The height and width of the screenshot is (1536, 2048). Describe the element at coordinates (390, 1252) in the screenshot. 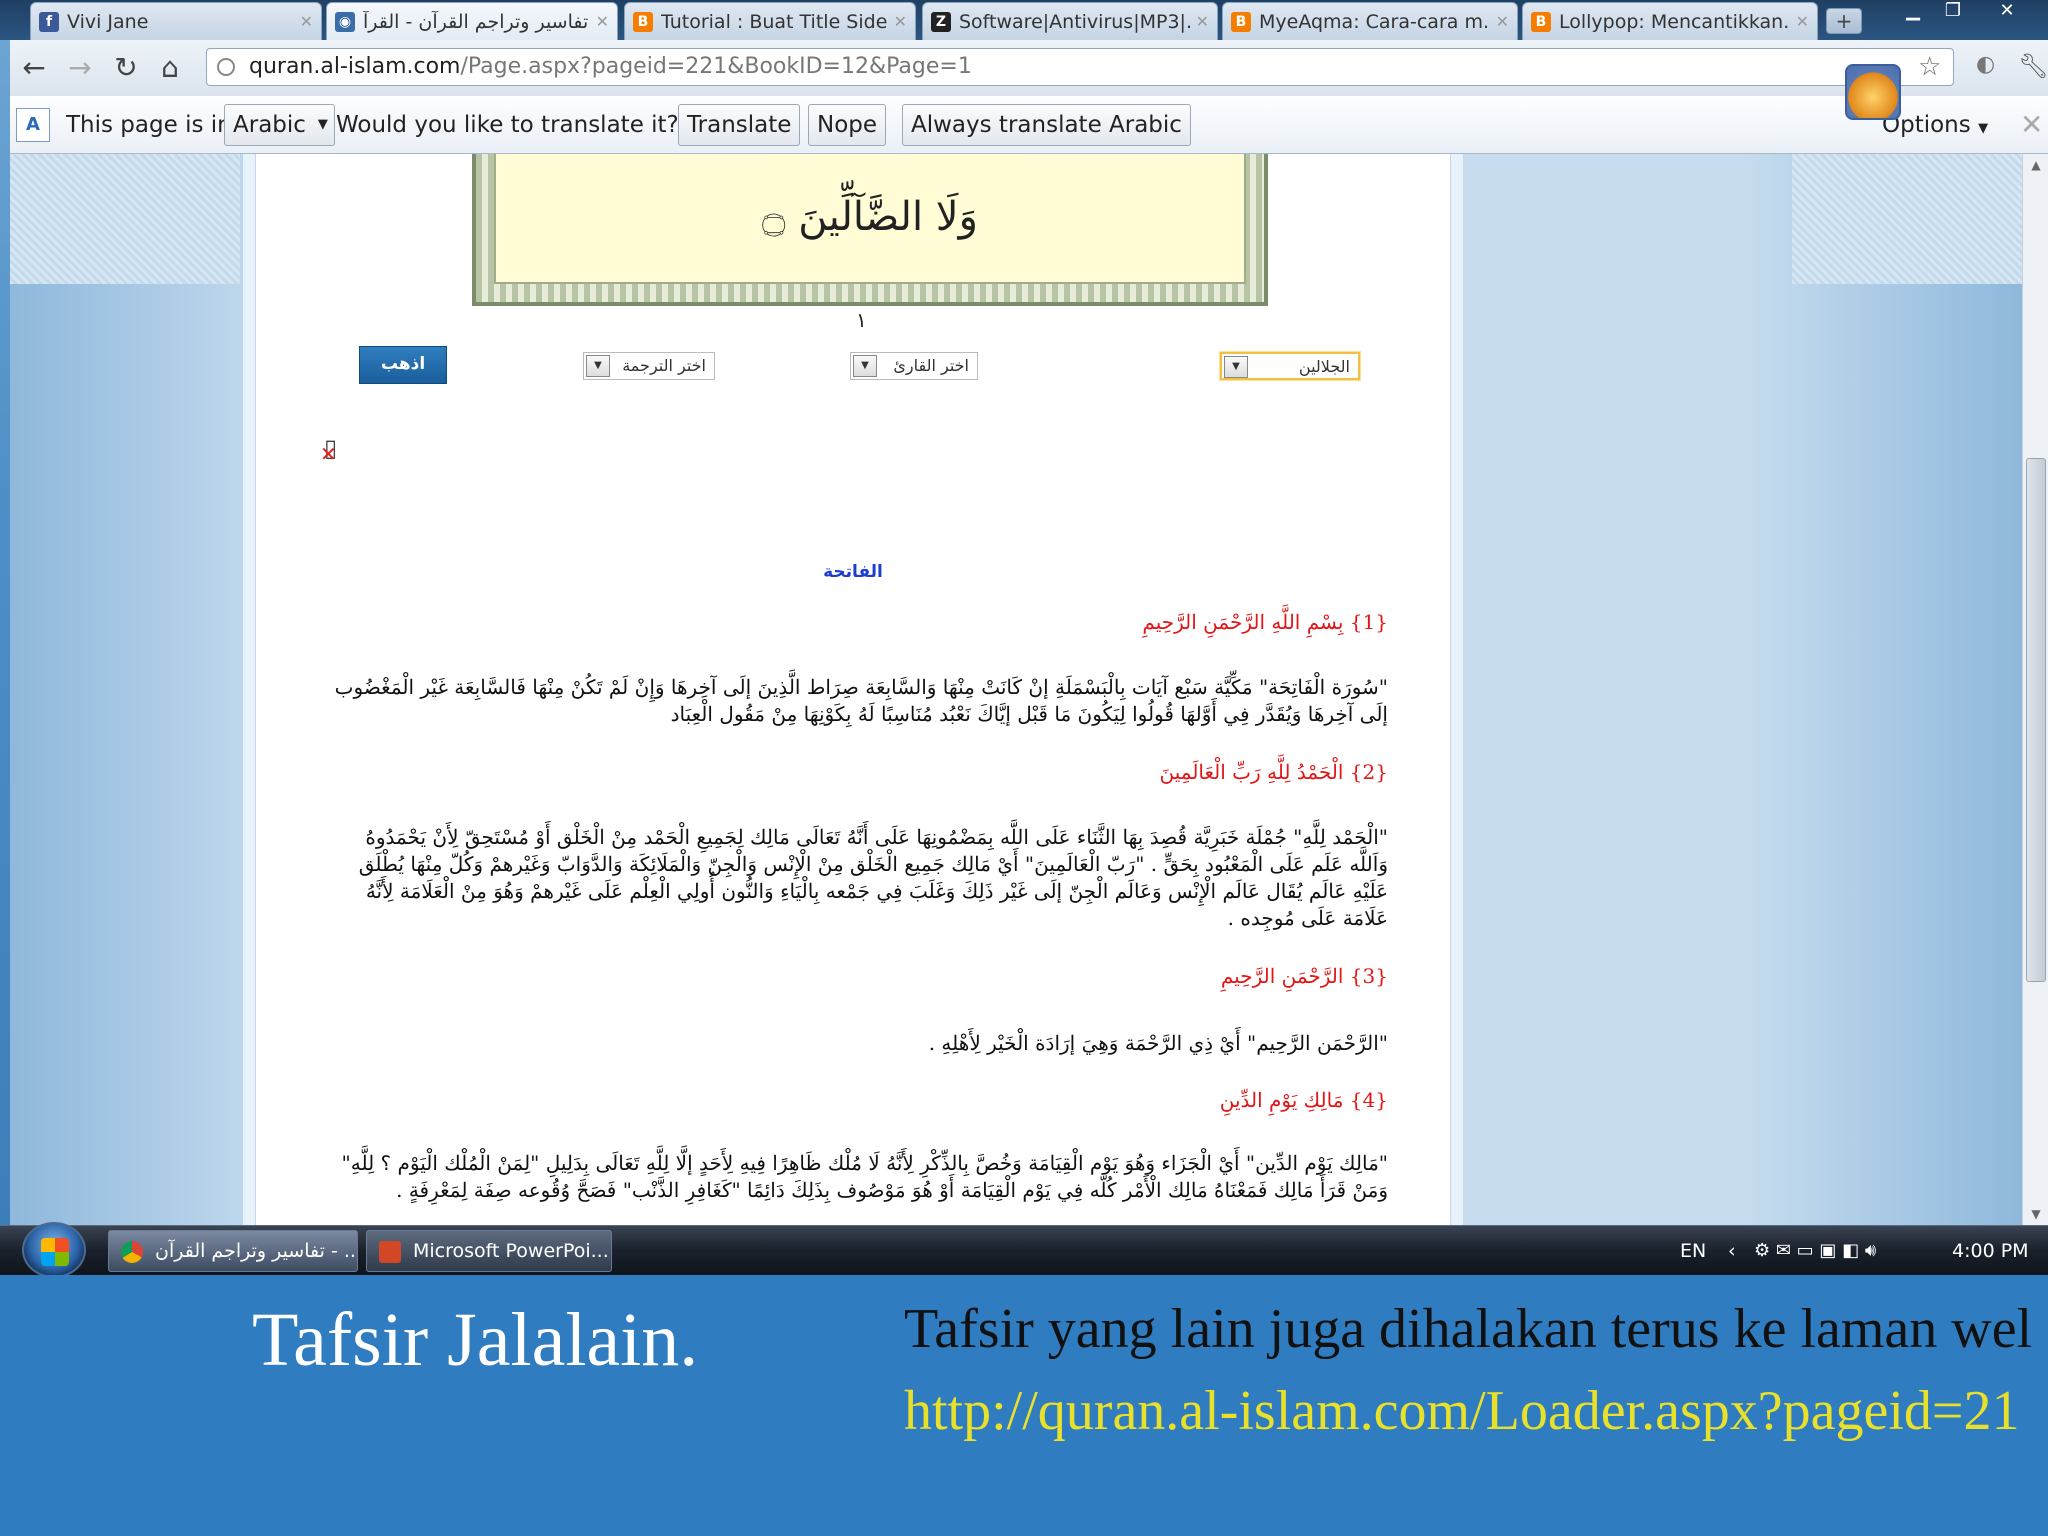

I see `powerpoint-icon` at that location.